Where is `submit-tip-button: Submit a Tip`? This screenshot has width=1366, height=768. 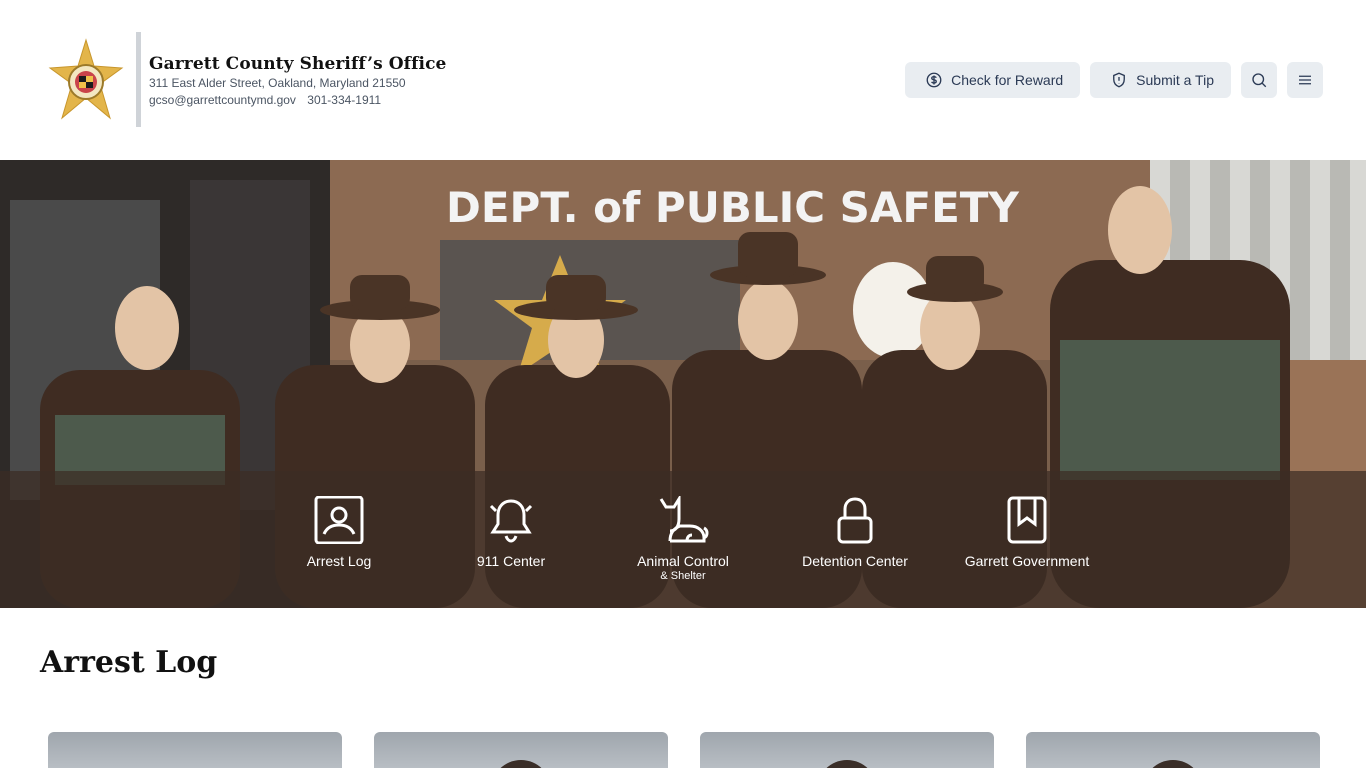
submit-tip-button: Submit a Tip is located at coordinates (1160, 80).